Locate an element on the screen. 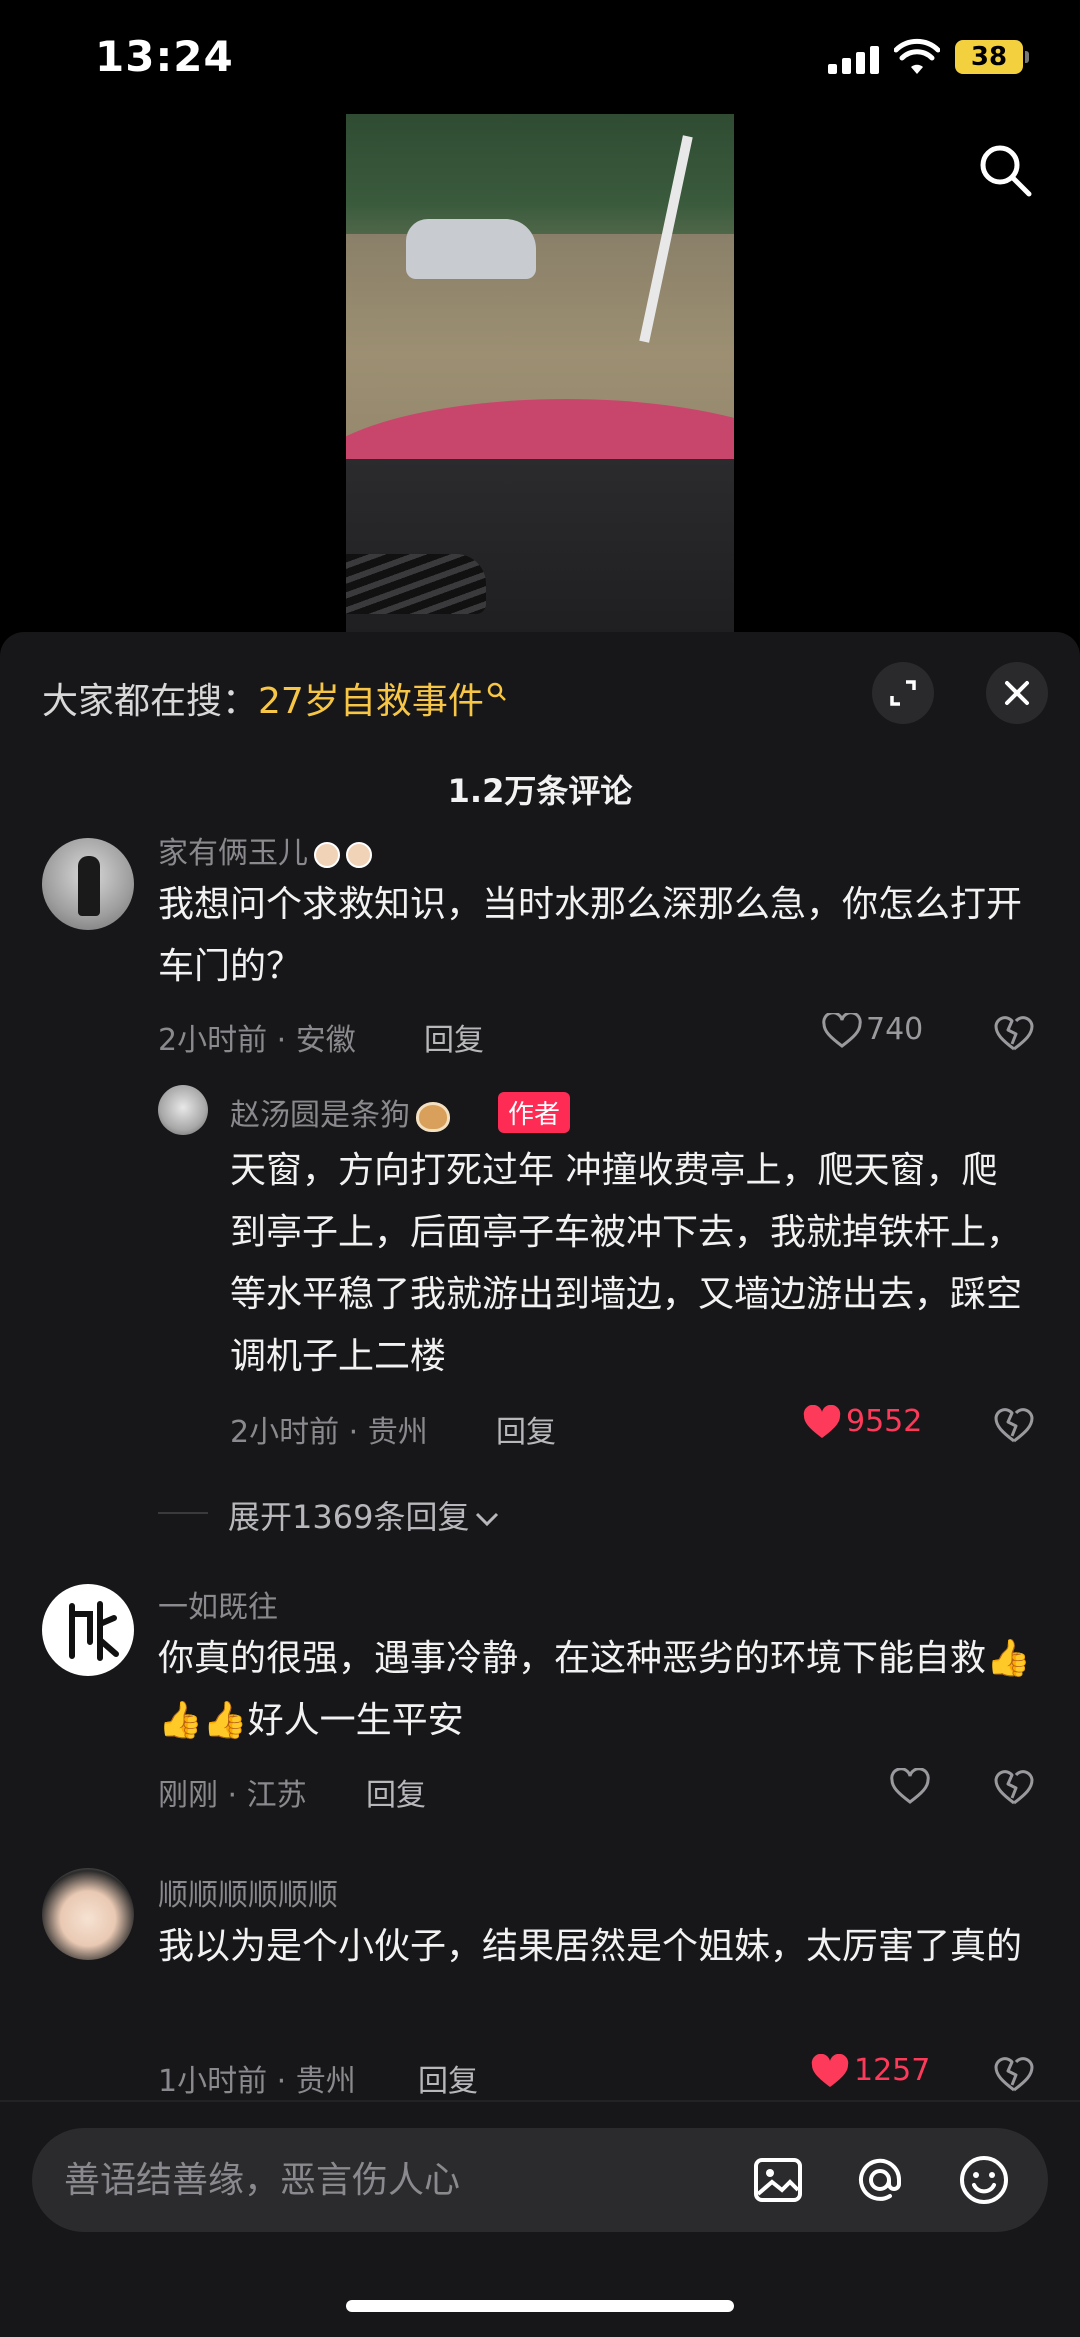  comment-meta: 刚刚 · 江苏 is located at coordinates (232, 1795).